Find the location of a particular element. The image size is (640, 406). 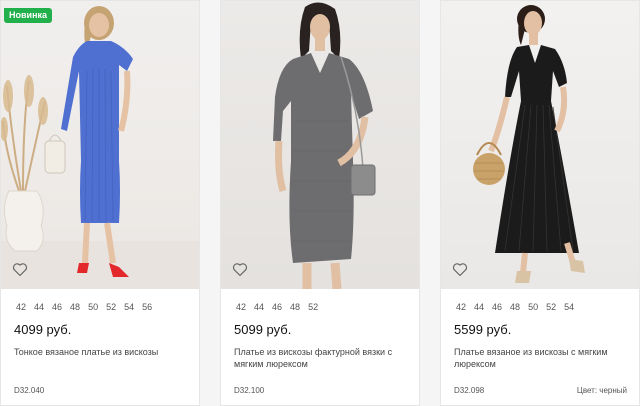

size-list: 42 44 46 48 50 52 54 is located at coordinates (515, 307).